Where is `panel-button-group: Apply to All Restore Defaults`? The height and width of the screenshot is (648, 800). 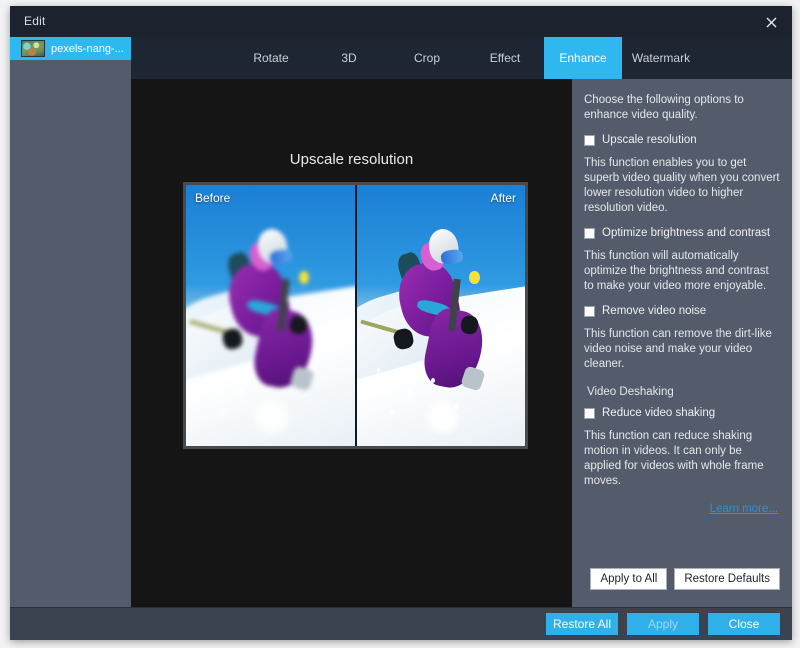 panel-button-group: Apply to All Restore Defaults is located at coordinates (685, 579).